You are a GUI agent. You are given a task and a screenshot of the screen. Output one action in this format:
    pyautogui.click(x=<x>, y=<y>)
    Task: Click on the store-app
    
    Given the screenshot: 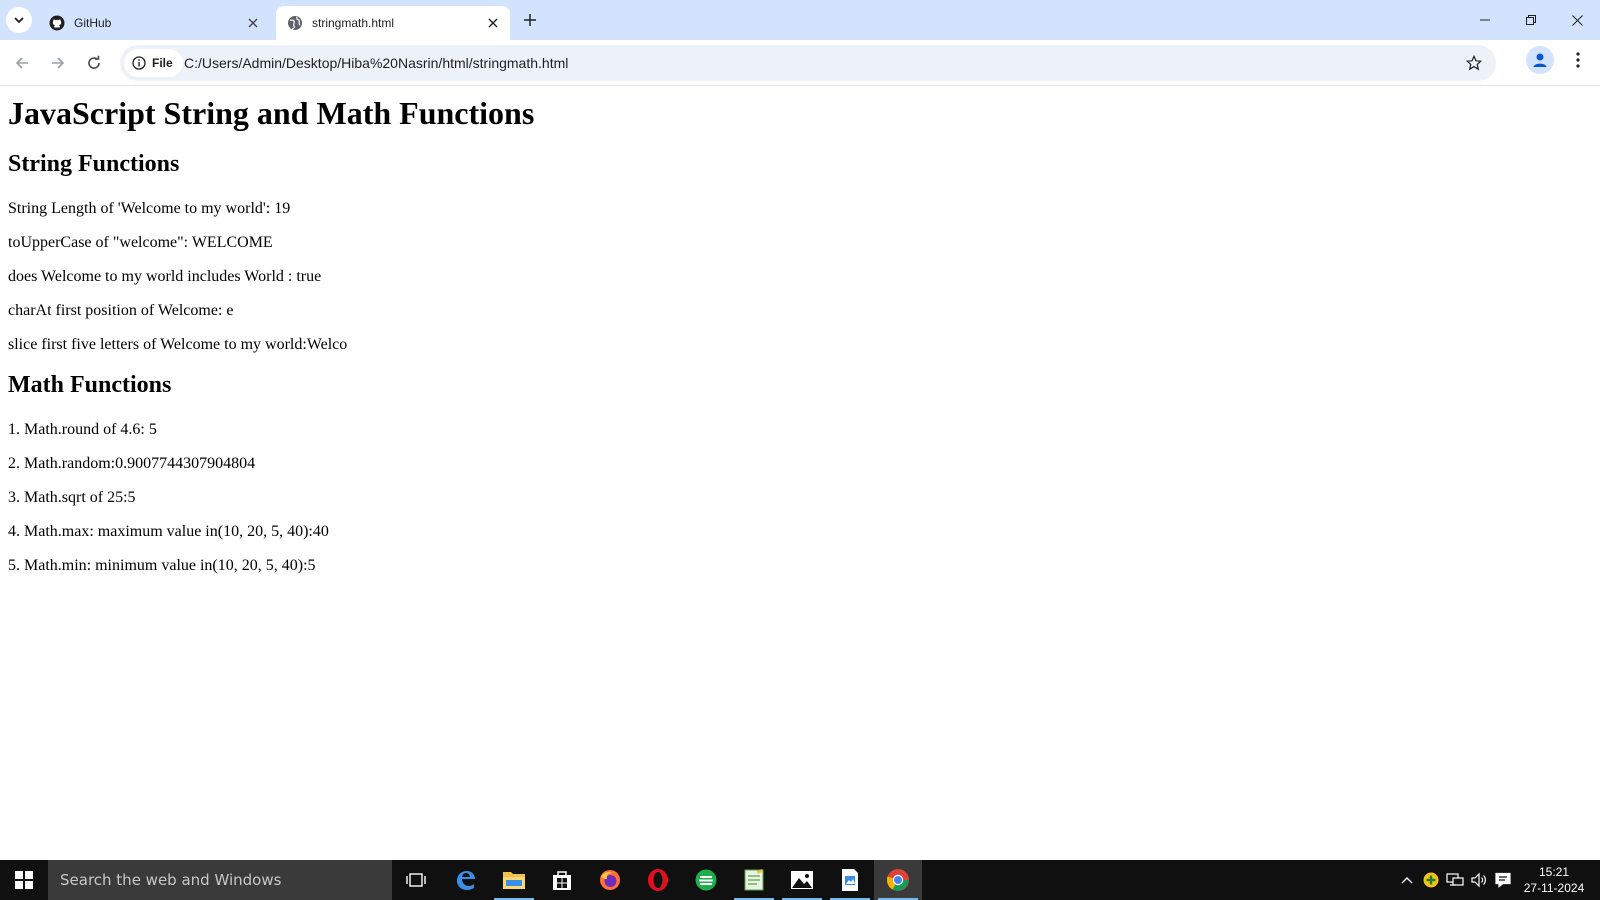 What is the action you would take?
    pyautogui.click(x=562, y=880)
    